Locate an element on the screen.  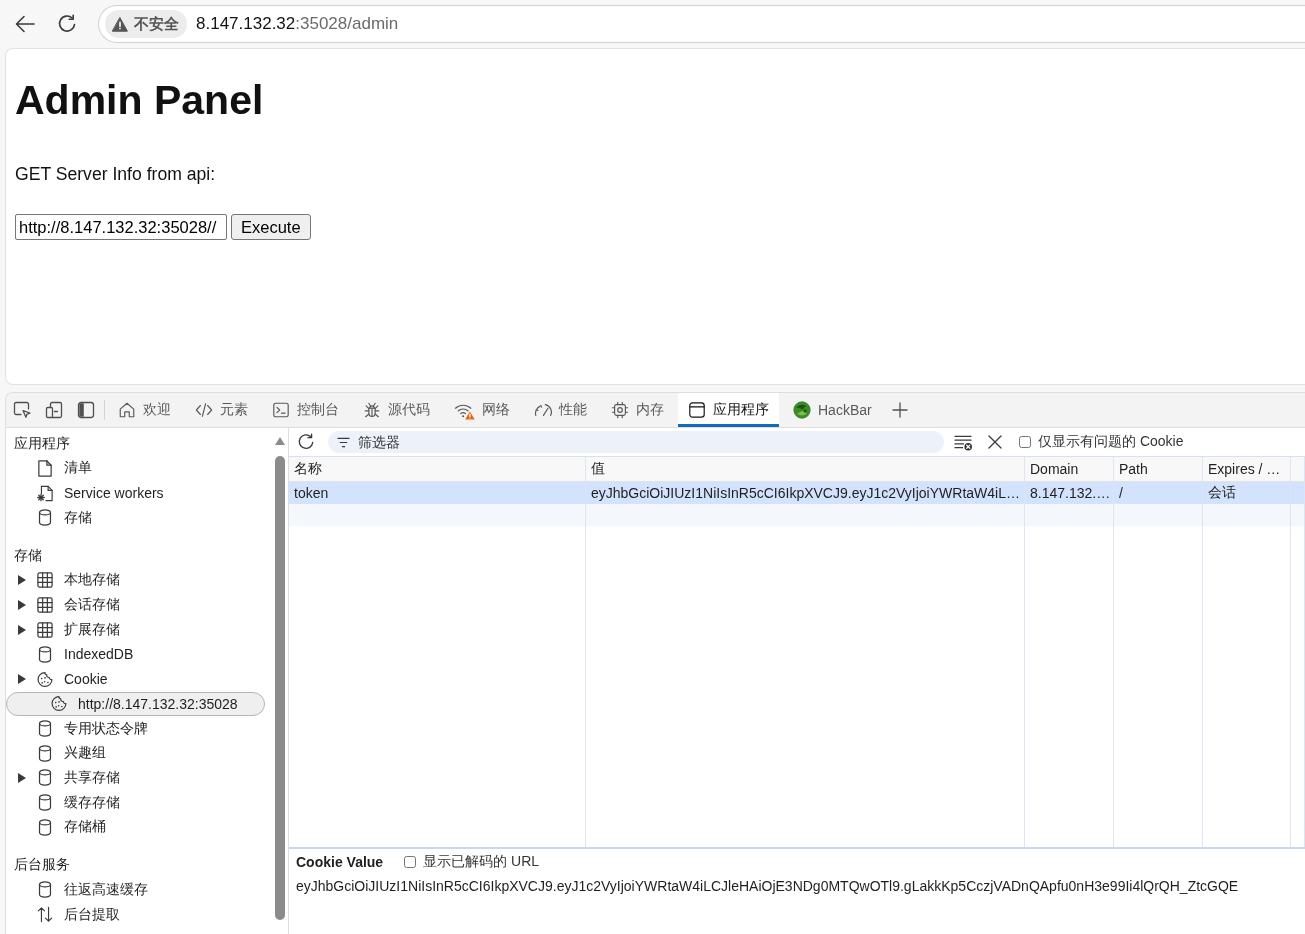
sidebar-section-title: 应用程序 is located at coordinates (42, 443).